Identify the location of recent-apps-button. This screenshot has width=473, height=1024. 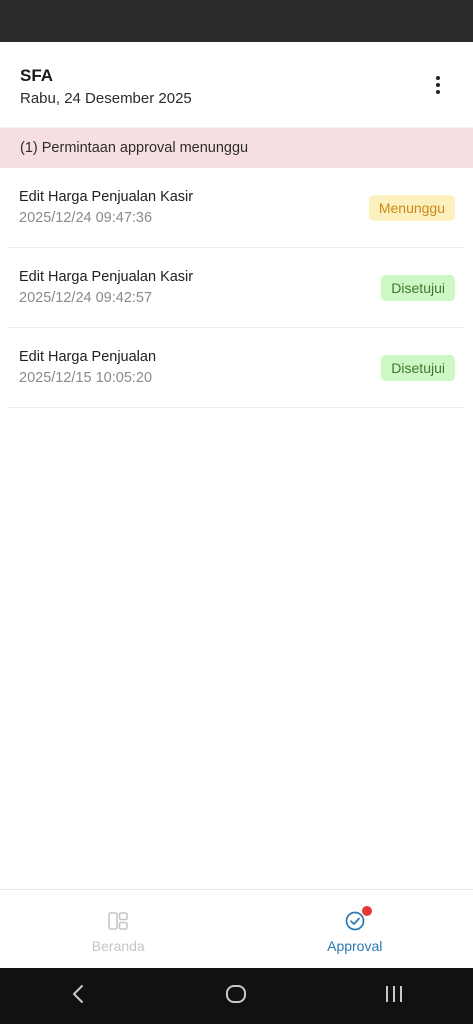
(394, 996).